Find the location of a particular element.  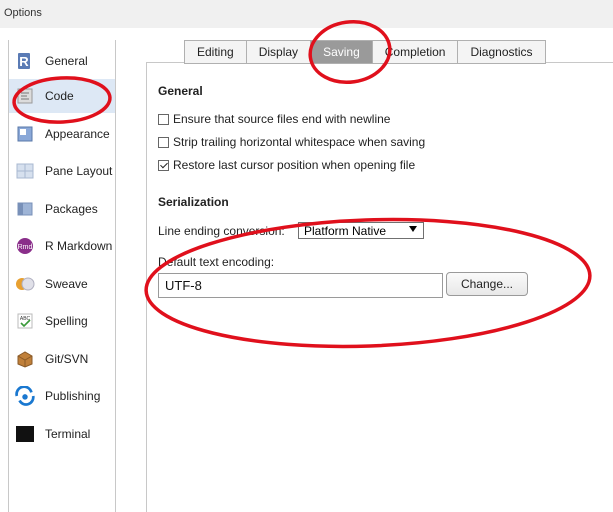

spelling-icon: ABC is located at coordinates (25, 321).